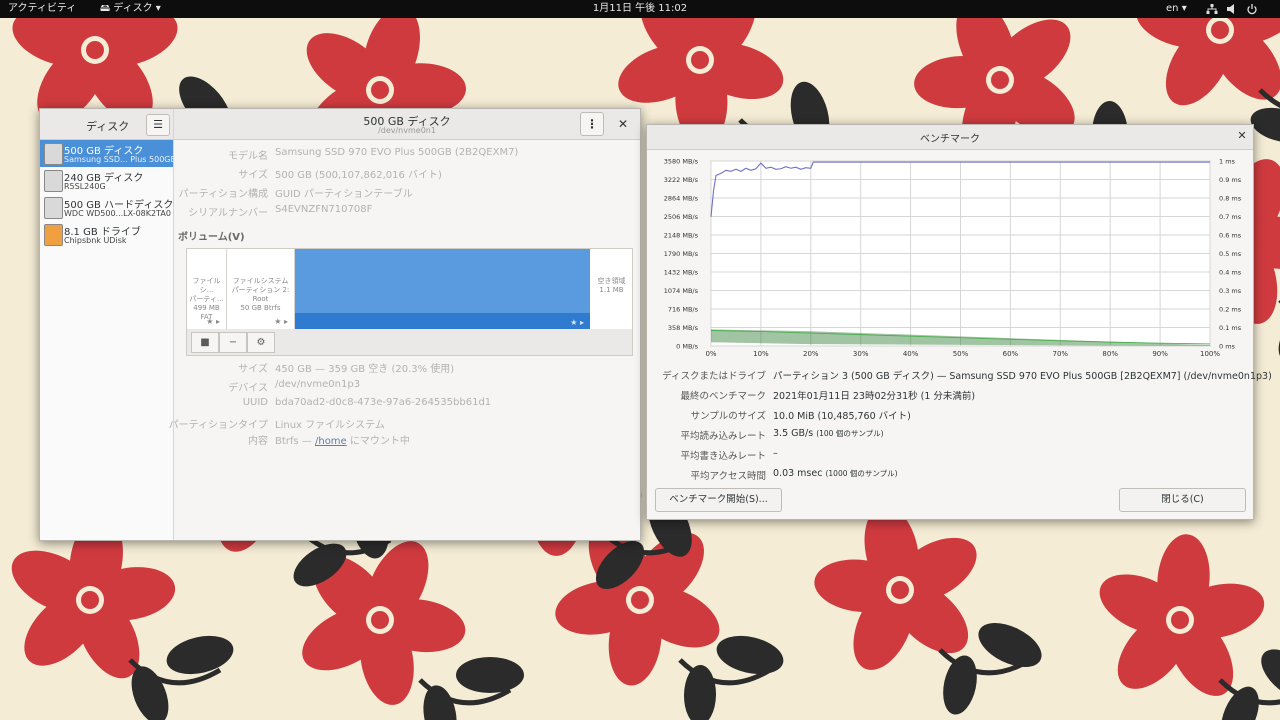 The height and width of the screenshot is (720, 1280). What do you see at coordinates (850, 433) in the screenshot?
I see `info-note: (100 個のサンプル)` at bounding box center [850, 433].